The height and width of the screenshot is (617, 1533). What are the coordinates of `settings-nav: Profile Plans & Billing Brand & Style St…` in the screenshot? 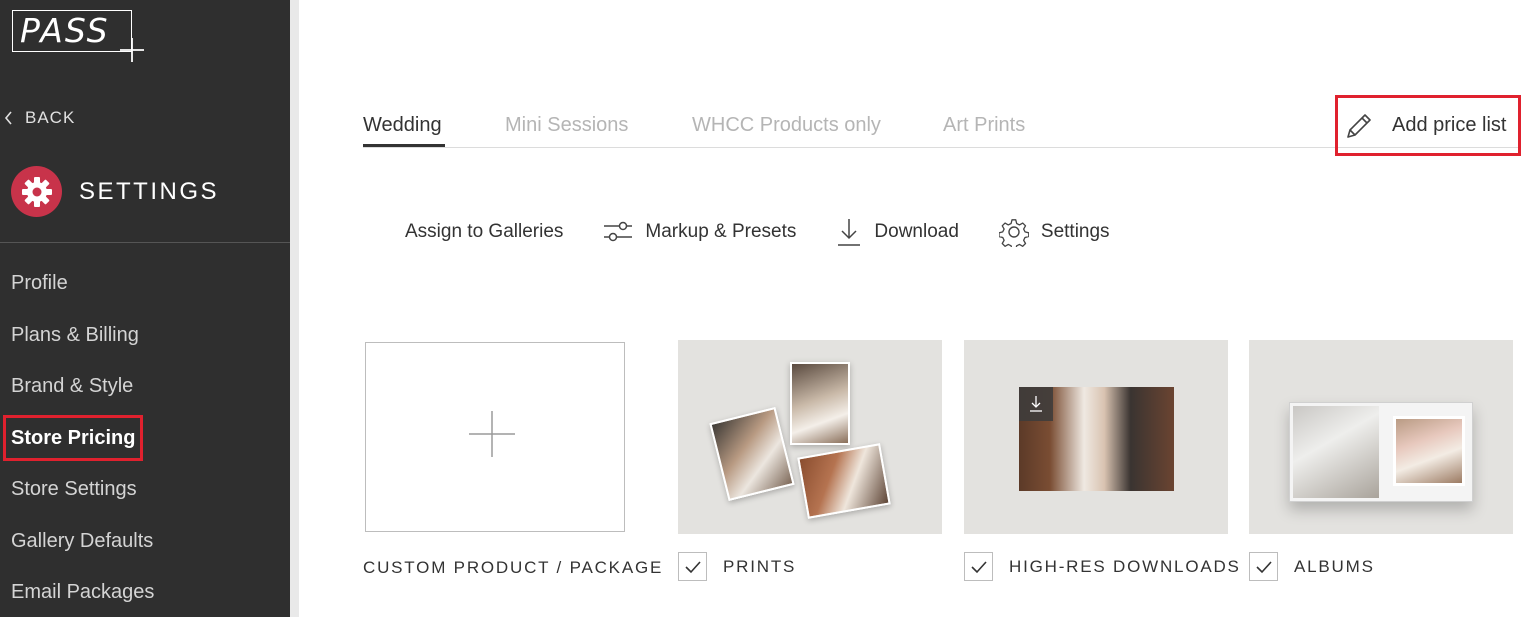 It's located at (78, 441).